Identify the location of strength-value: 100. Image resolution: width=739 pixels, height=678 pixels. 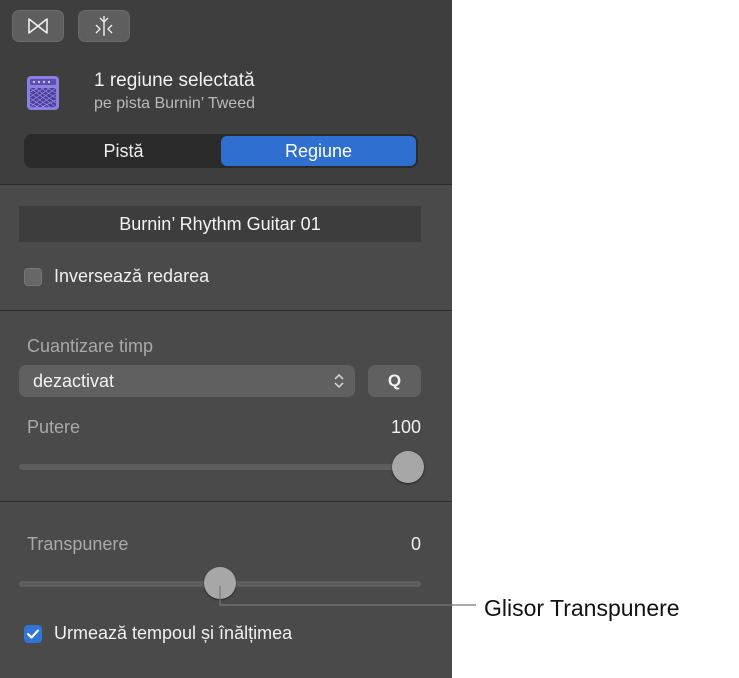
(405, 427).